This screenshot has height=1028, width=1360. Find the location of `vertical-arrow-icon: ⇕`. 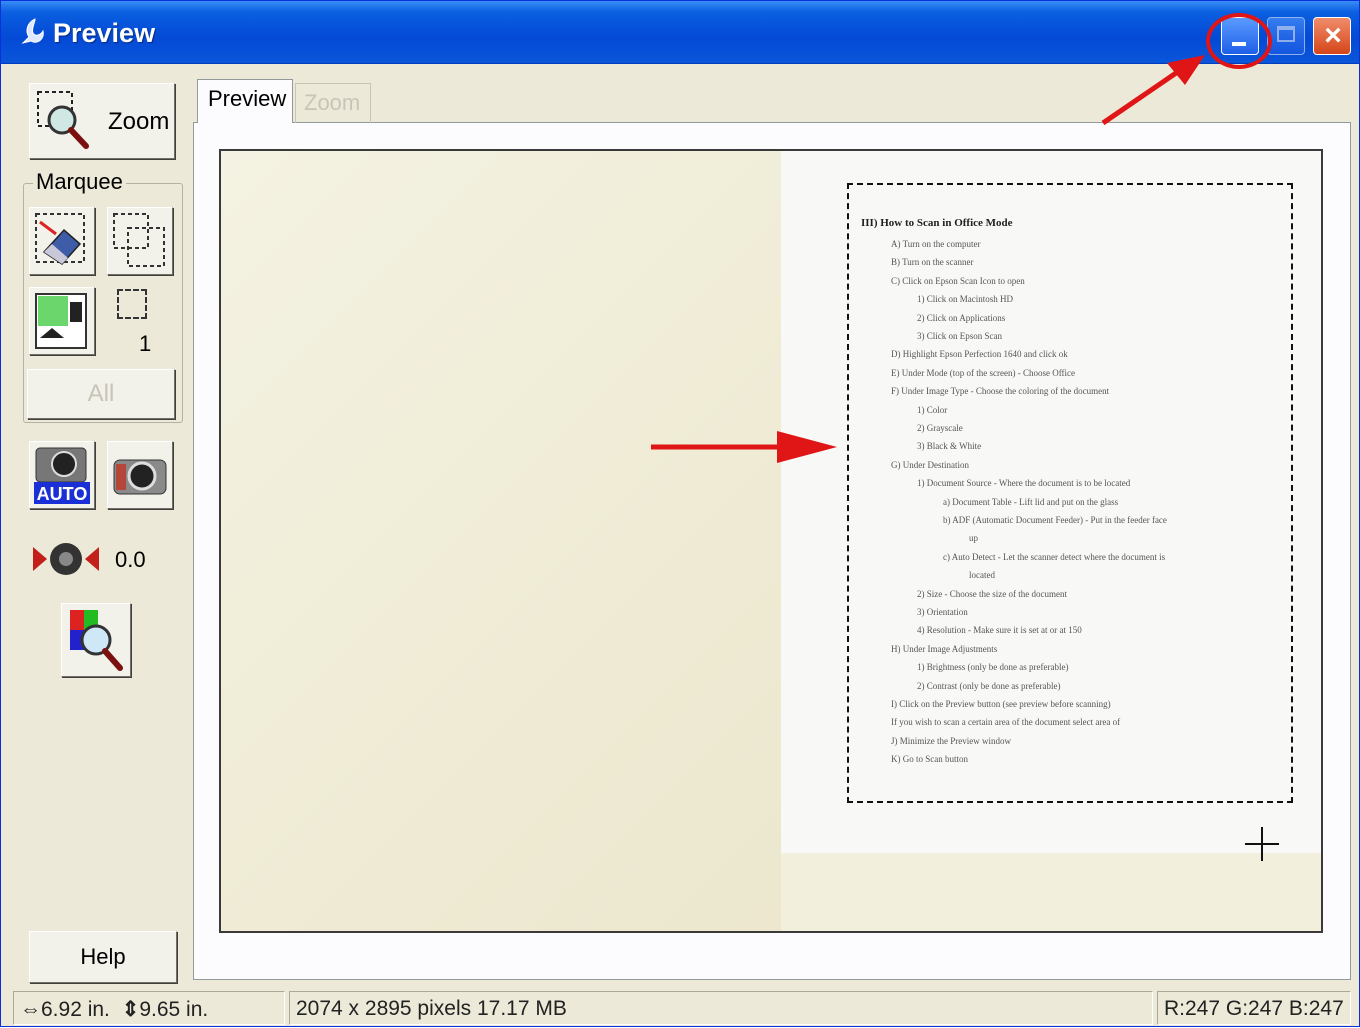

vertical-arrow-icon: ⇕ is located at coordinates (130, 1009).